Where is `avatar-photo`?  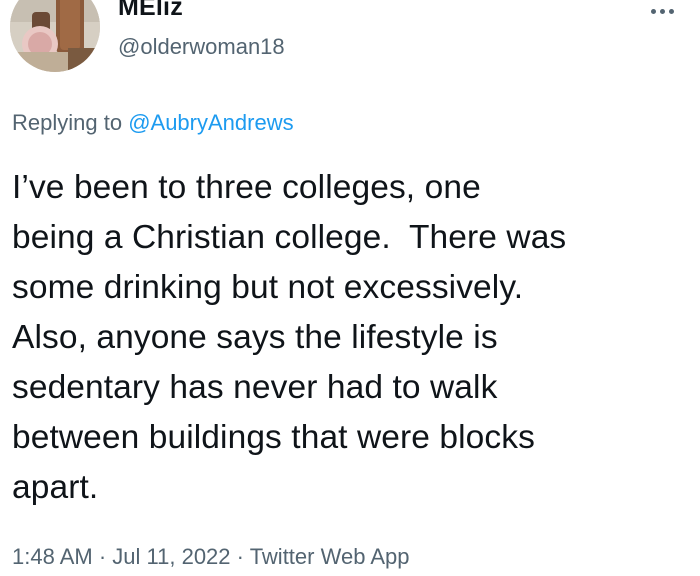
avatar-photo is located at coordinates (55, 36).